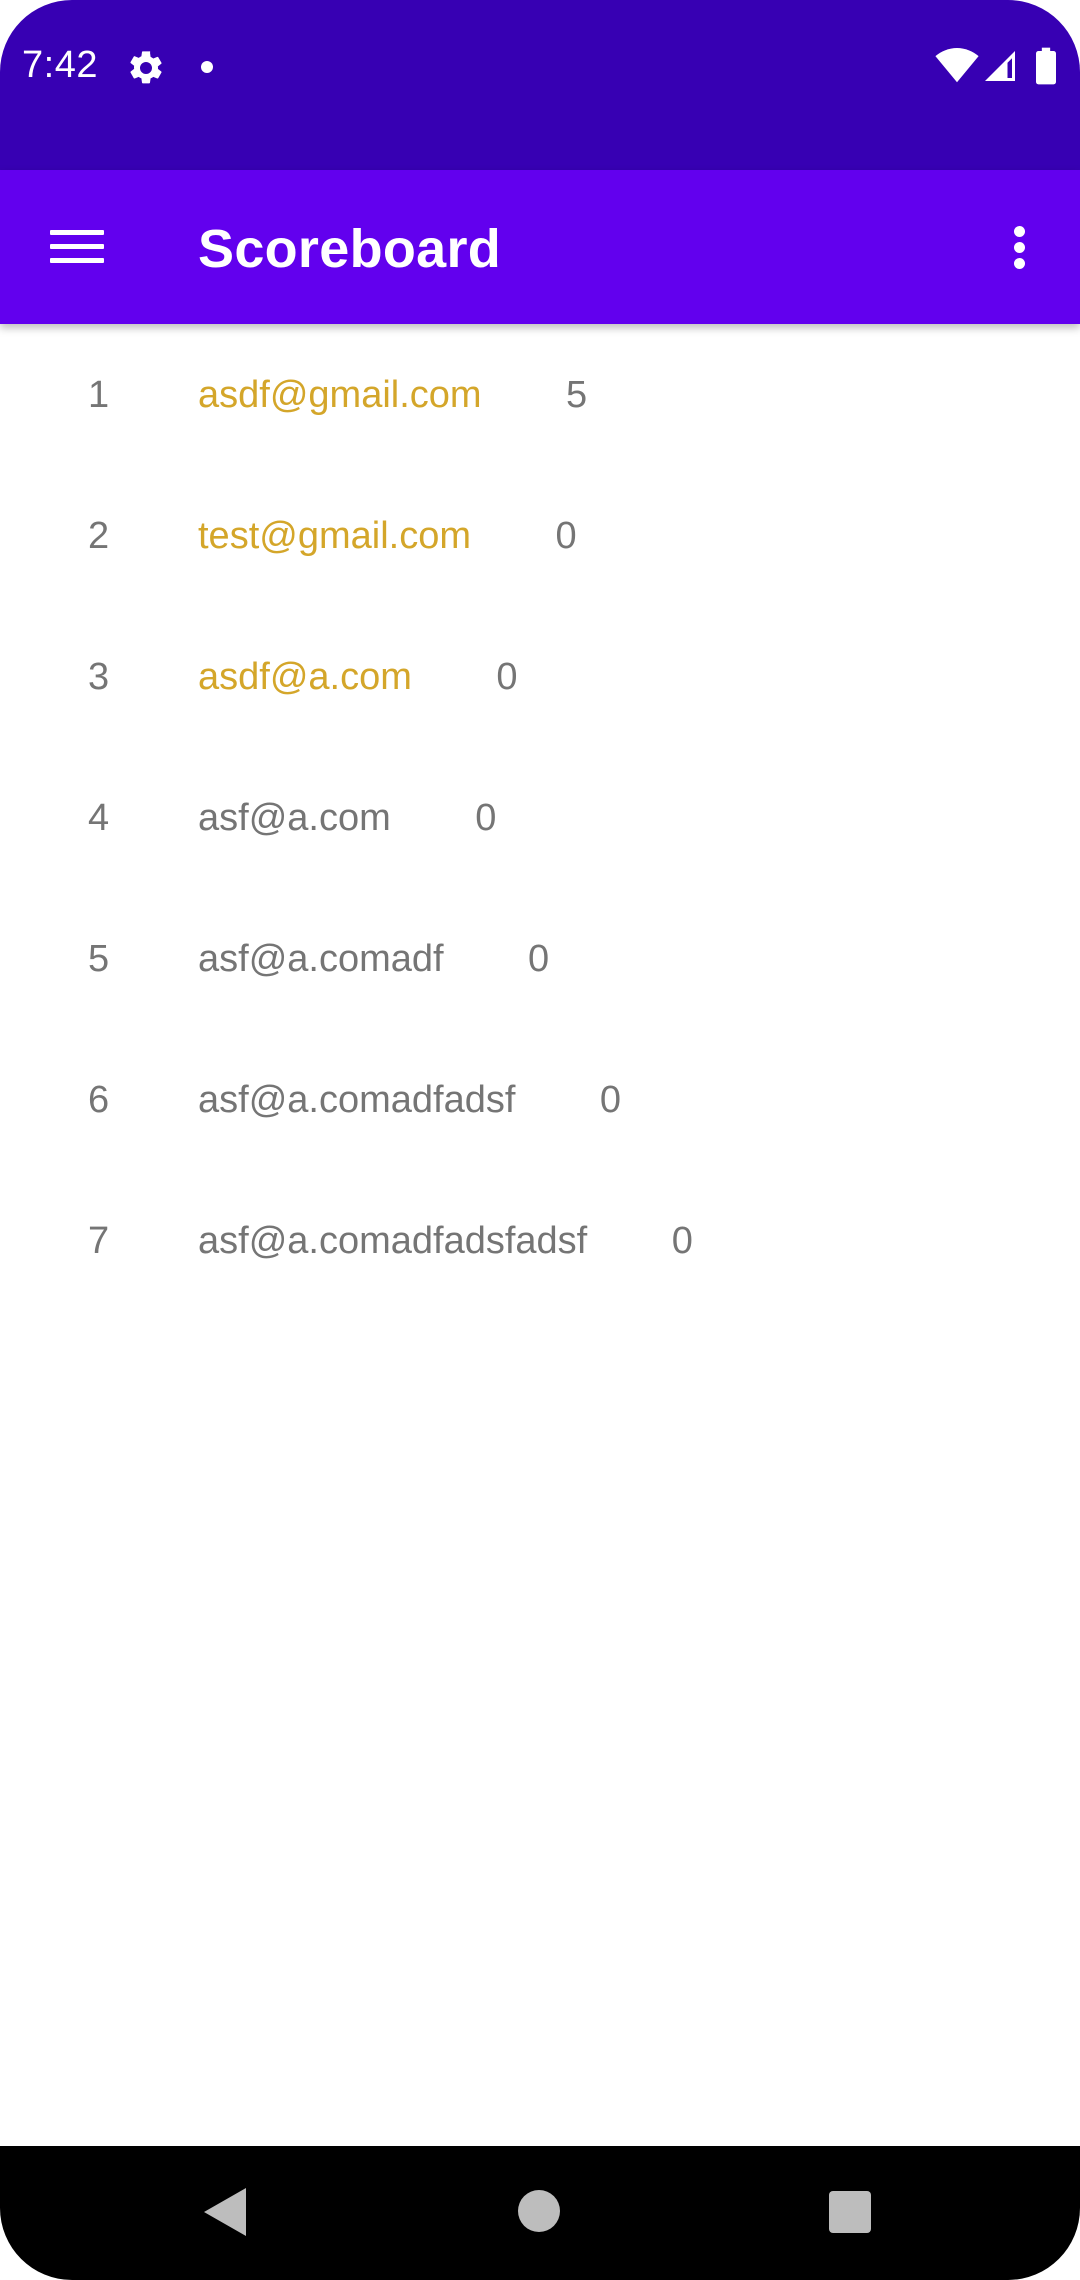 The width and height of the screenshot is (1080, 2280). Describe the element at coordinates (305, 677) in the screenshot. I see `email-label: asdf@a.com` at that location.